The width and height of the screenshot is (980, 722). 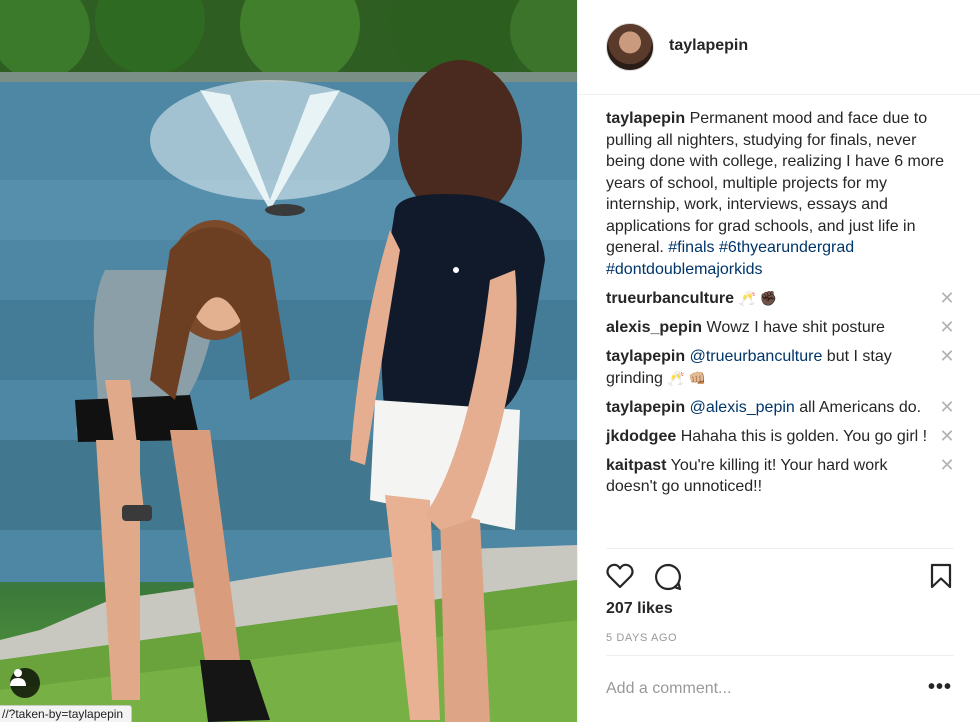 What do you see at coordinates (670, 298) in the screenshot?
I see `comment-username: trueurbanculture` at bounding box center [670, 298].